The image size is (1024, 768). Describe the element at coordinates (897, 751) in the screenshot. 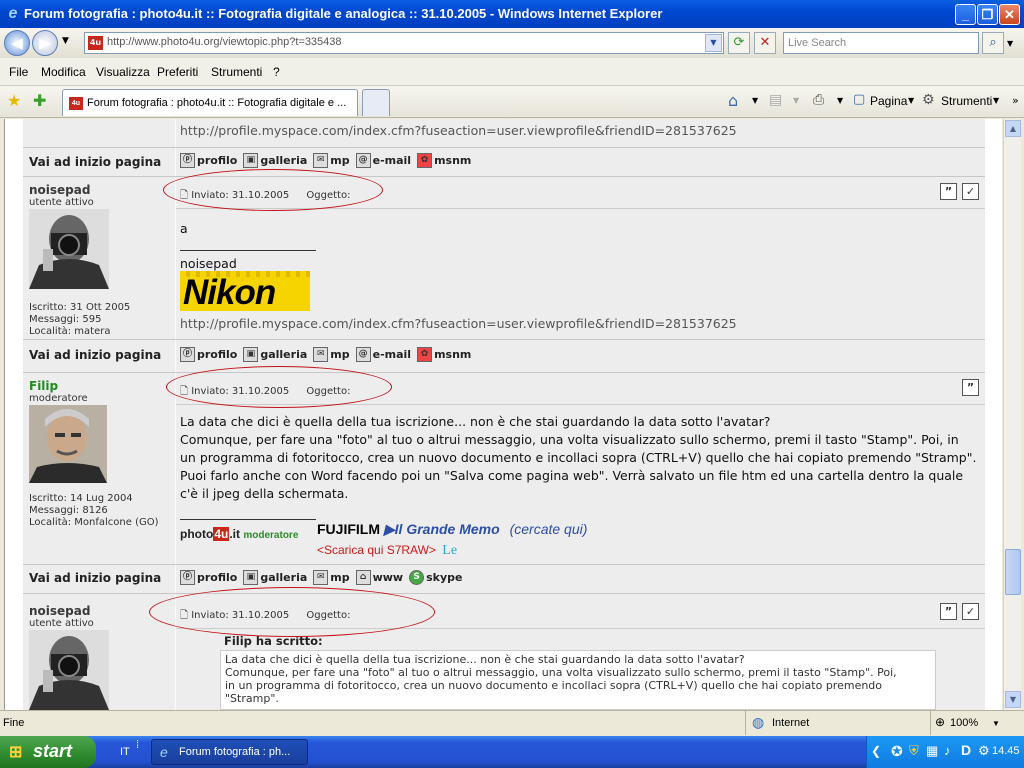

I see `tray-star-icon: ✪` at that location.